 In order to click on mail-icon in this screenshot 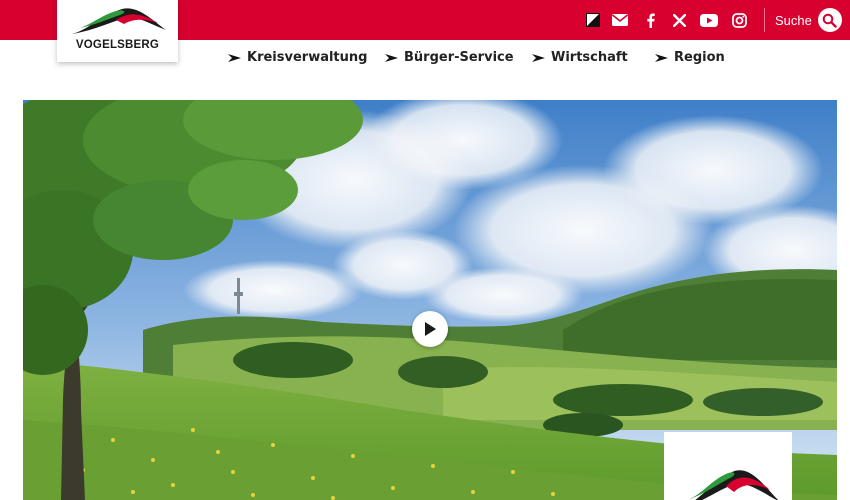, I will do `click(620, 20)`.